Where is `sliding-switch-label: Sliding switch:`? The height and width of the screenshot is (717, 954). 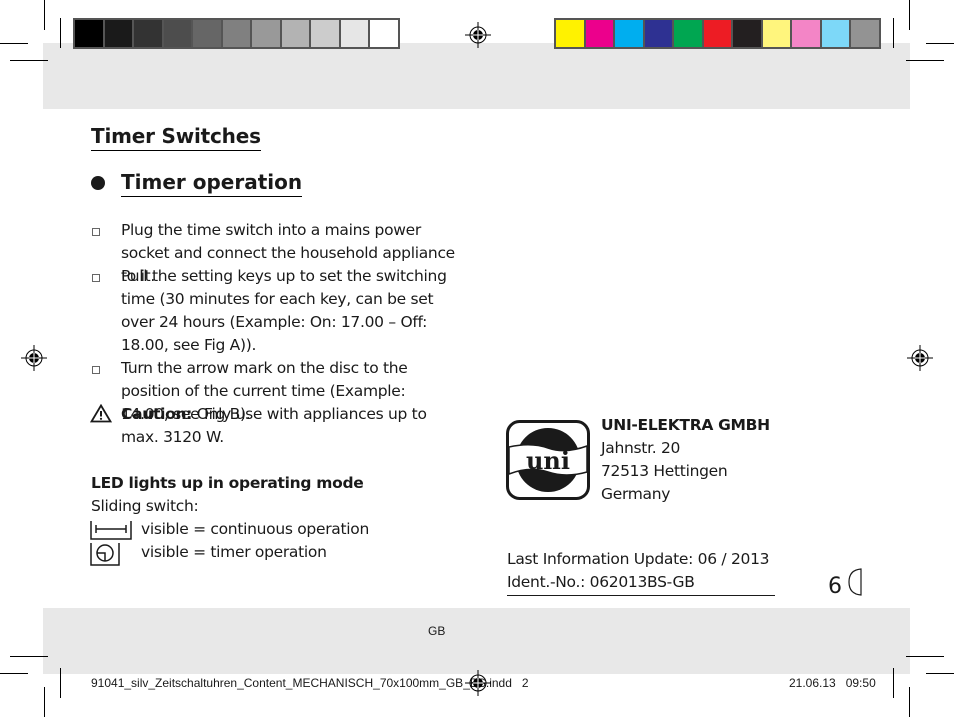
sliding-switch-label: Sliding switch: is located at coordinates (145, 506).